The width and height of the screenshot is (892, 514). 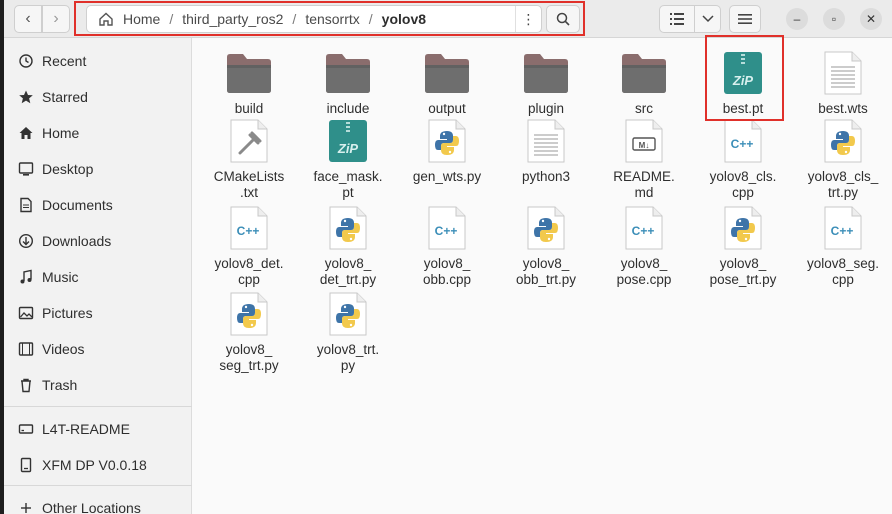 I want to click on file-name-label: yolov8_trt. py, so click(x=348, y=357).